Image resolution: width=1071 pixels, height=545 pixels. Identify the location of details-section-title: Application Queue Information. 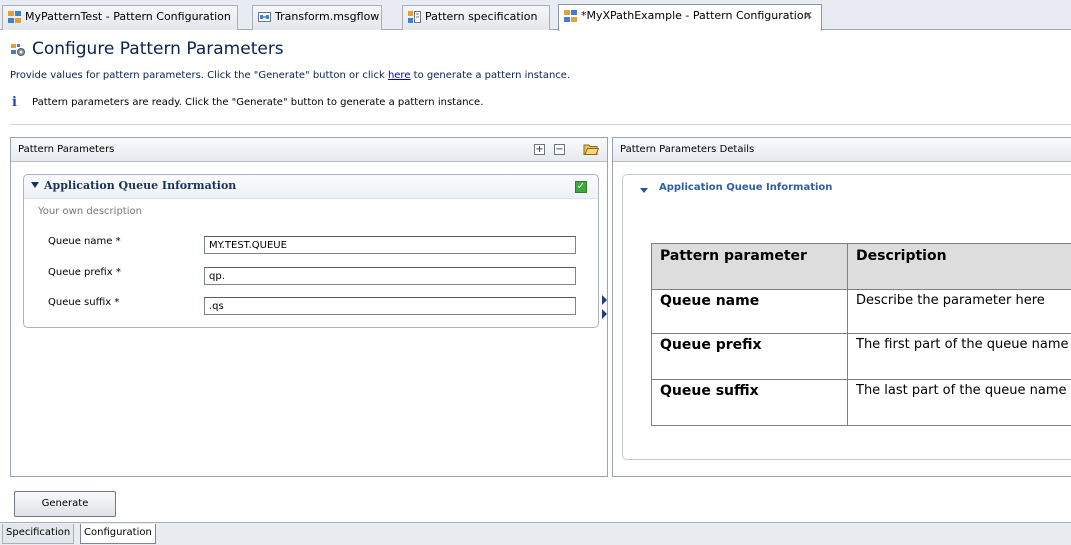
(746, 187).